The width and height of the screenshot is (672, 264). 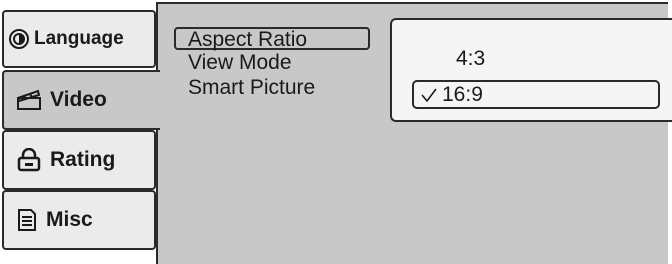 What do you see at coordinates (29, 100) in the screenshot?
I see `clapperboard-icon` at bounding box center [29, 100].